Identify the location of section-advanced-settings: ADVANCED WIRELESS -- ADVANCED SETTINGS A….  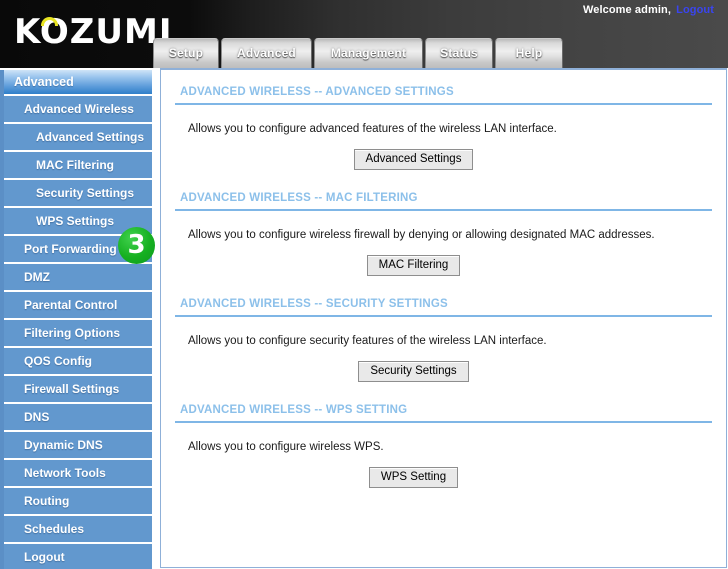
(443, 123).